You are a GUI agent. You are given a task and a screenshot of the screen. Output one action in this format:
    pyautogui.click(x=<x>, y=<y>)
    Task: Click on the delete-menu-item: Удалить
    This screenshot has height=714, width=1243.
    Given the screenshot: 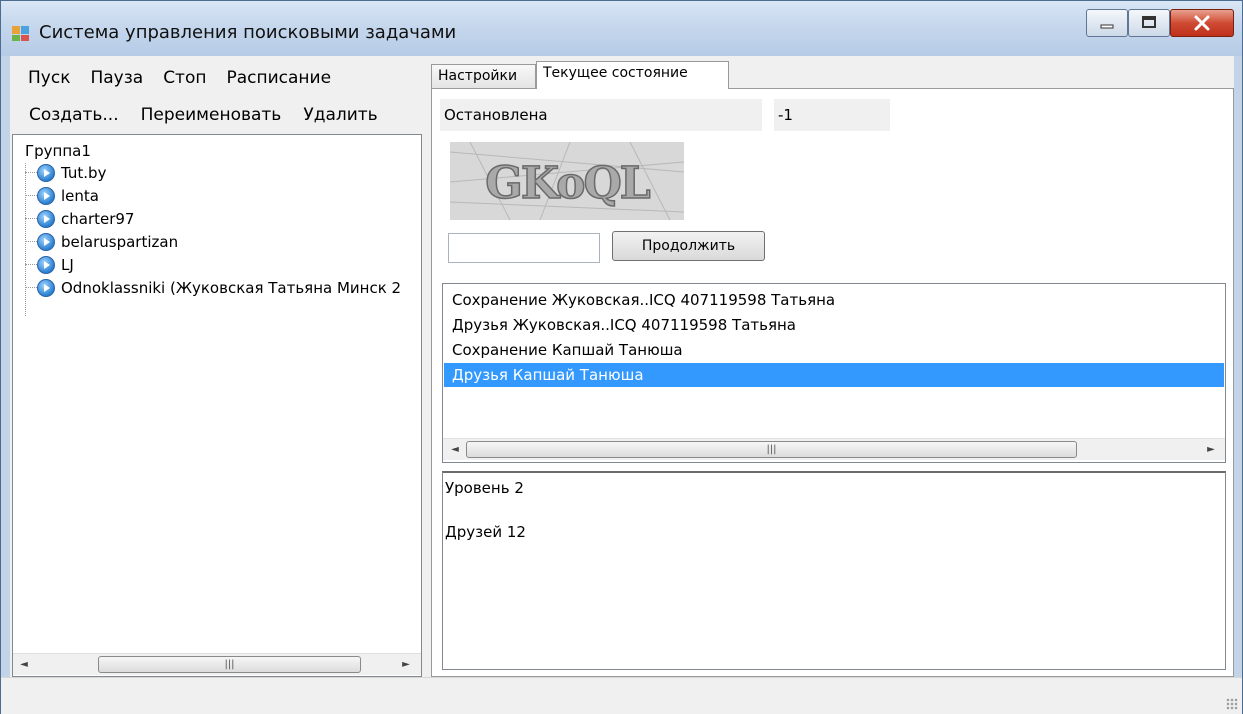 What is the action you would take?
    pyautogui.click(x=340, y=115)
    